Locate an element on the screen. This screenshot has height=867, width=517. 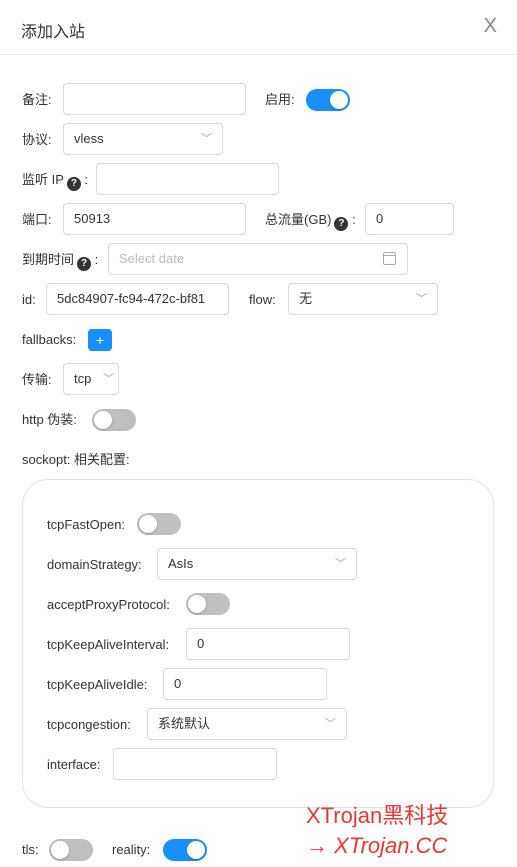
tcp-fast-open-label: tcpFastOpen: is located at coordinates (86, 524).